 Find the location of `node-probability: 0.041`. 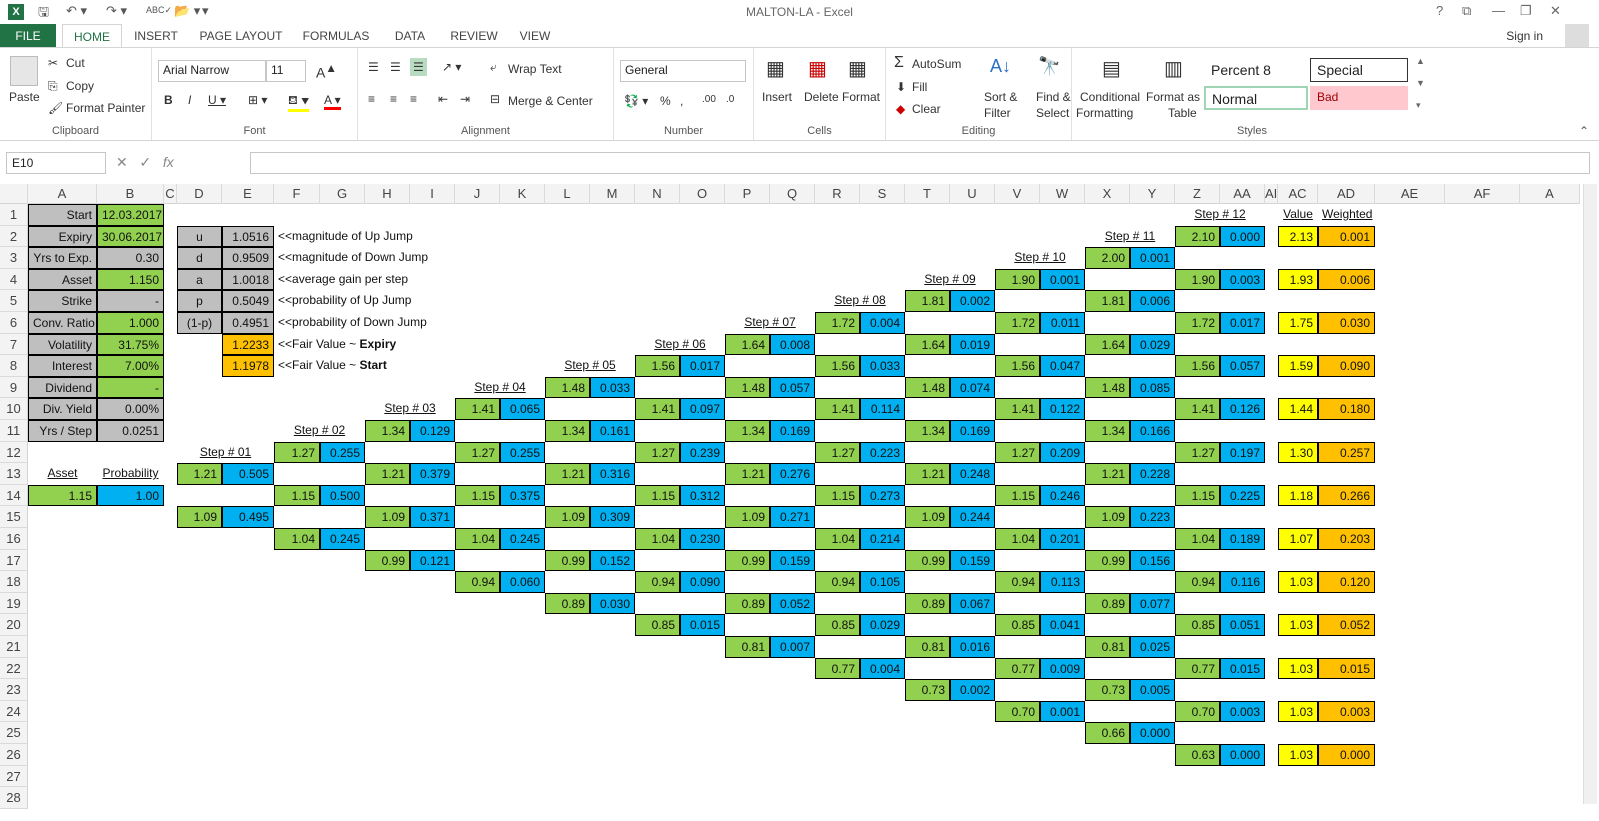

node-probability: 0.041 is located at coordinates (1062, 625).